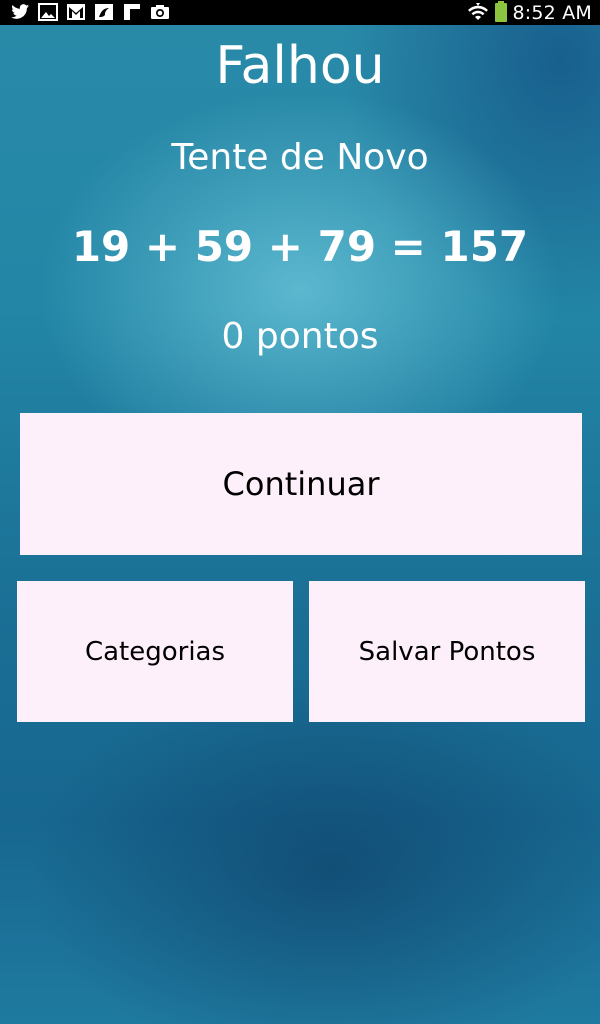  What do you see at coordinates (160, 12) in the screenshot?
I see `camera-icon` at bounding box center [160, 12].